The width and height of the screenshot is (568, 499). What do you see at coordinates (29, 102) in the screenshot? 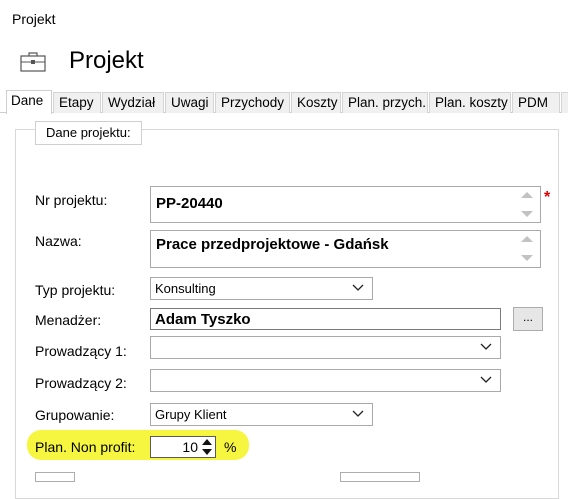
I see `tab-dane: Dane` at bounding box center [29, 102].